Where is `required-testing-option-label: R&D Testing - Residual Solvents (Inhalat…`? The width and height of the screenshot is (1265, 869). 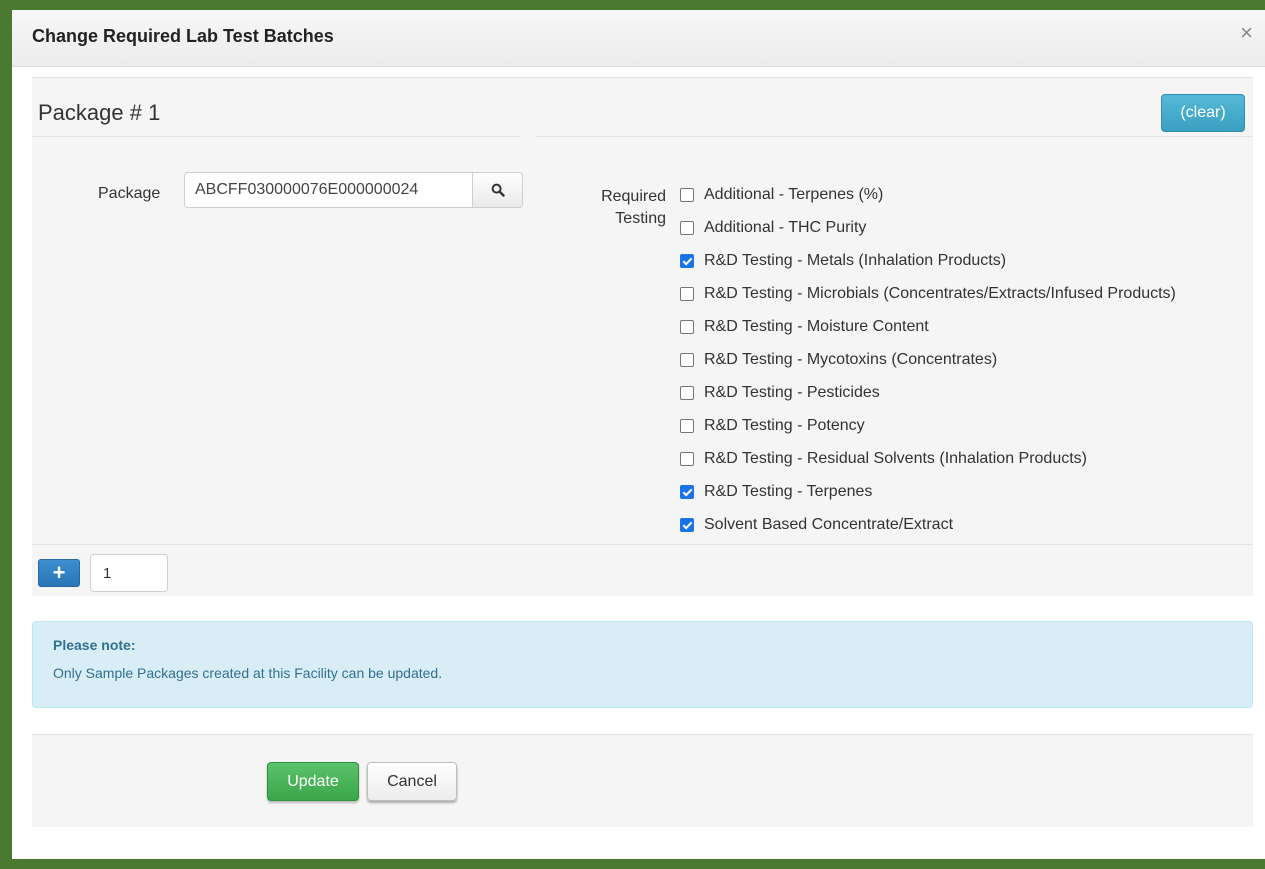
required-testing-option-label: R&D Testing - Residual Solvents (Inhalat… is located at coordinates (895, 458).